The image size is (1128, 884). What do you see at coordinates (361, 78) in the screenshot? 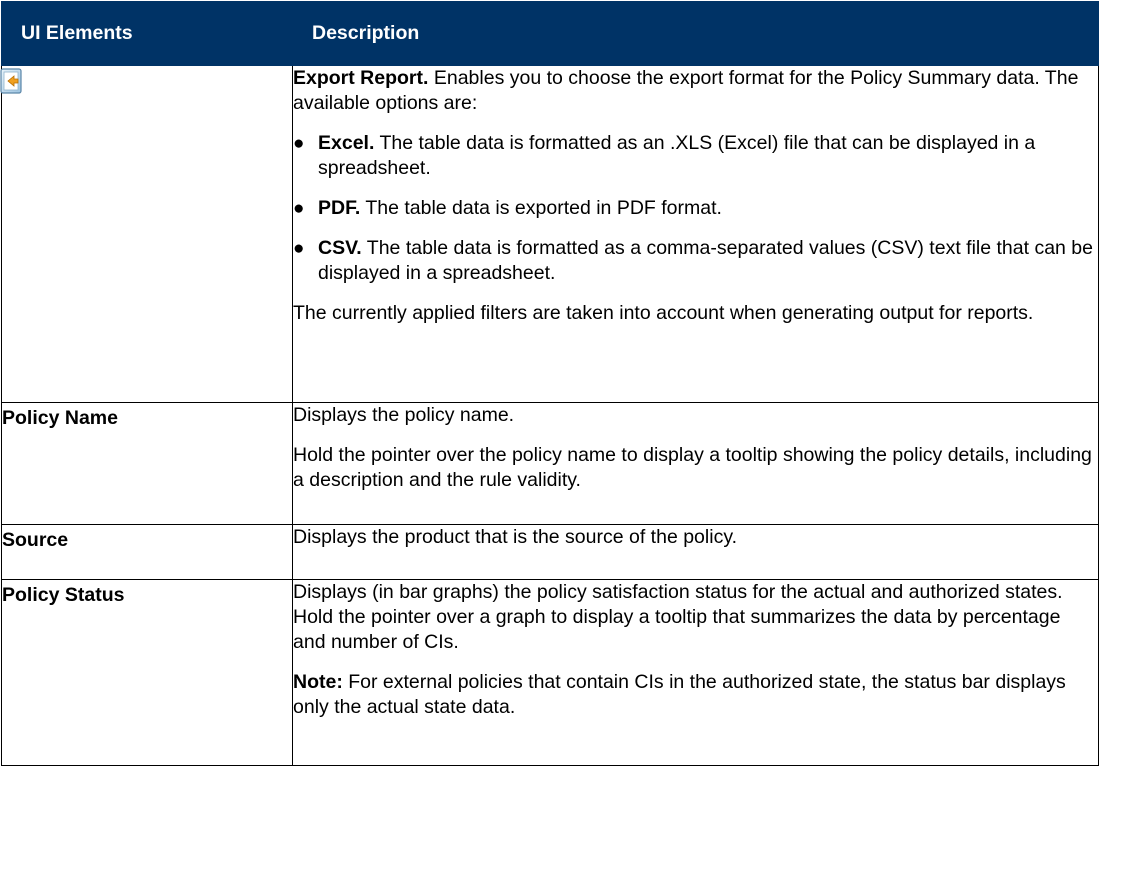
I see `export-report-title: Export Report.` at bounding box center [361, 78].